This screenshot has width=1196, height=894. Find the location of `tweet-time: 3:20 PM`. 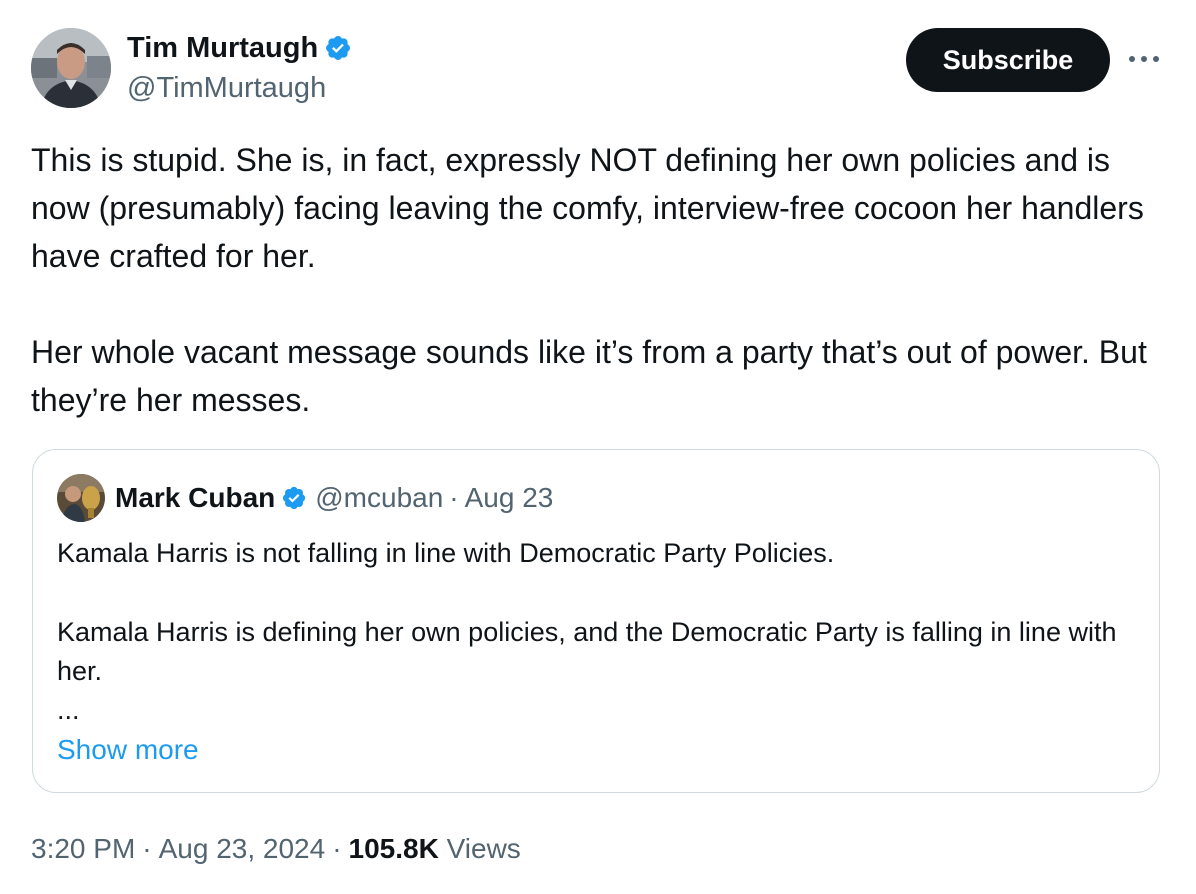

tweet-time: 3:20 PM is located at coordinates (83, 848).